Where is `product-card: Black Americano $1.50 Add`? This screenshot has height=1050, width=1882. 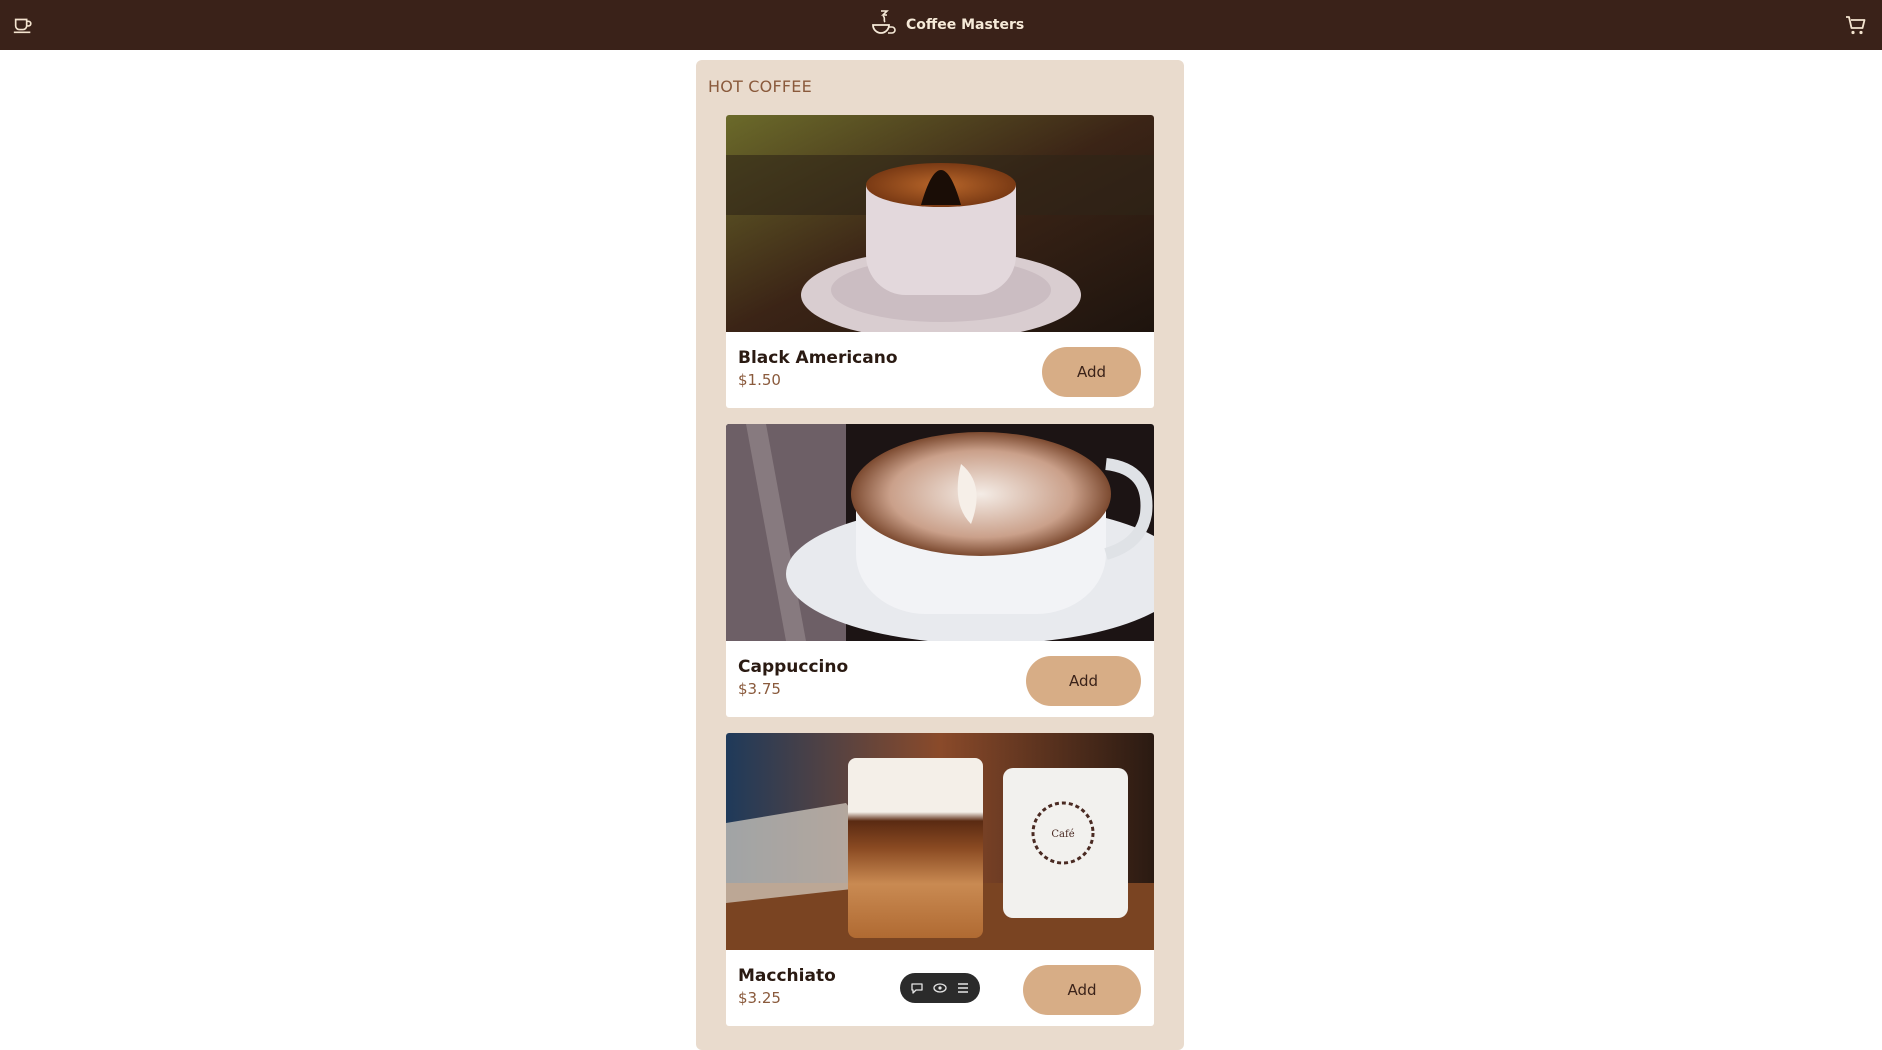
product-card: Black Americano $1.50 Add is located at coordinates (940, 261).